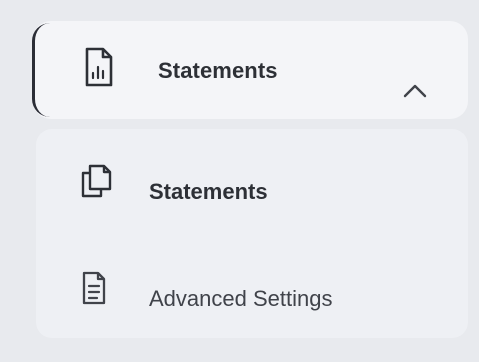 Image resolution: width=479 pixels, height=362 pixels. What do you see at coordinates (98, 67) in the screenshot?
I see `document-chart-icon` at bounding box center [98, 67].